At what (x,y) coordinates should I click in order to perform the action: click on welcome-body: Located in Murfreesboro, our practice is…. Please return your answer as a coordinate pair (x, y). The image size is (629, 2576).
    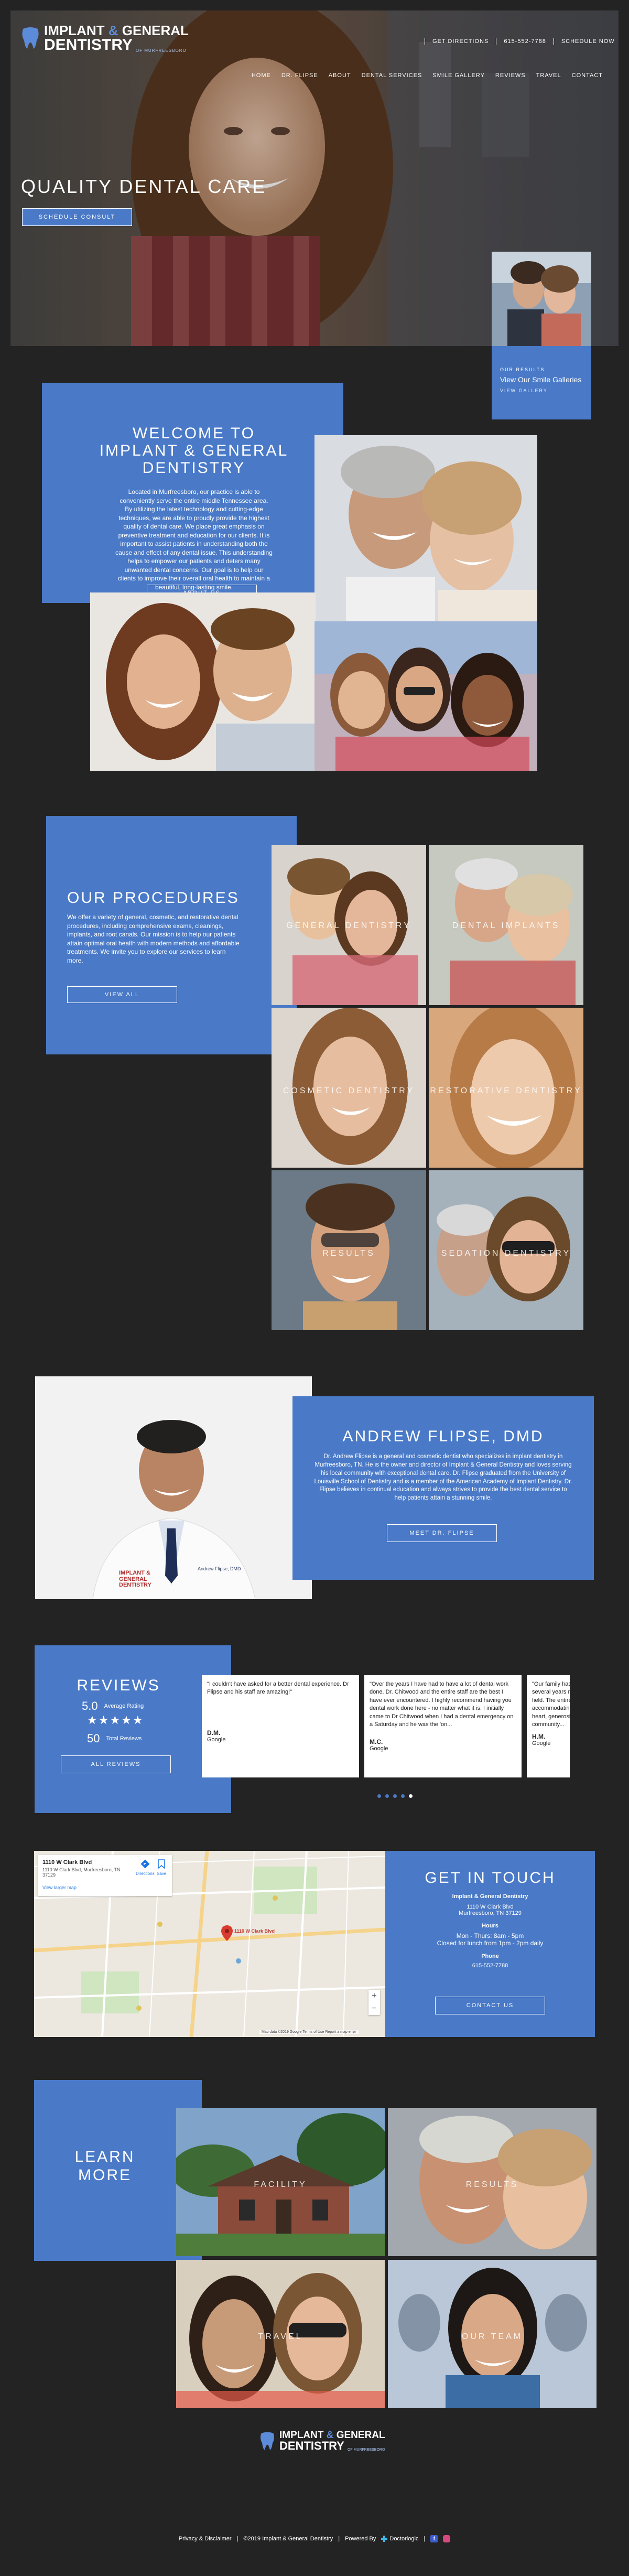
    Looking at the image, I should click on (194, 539).